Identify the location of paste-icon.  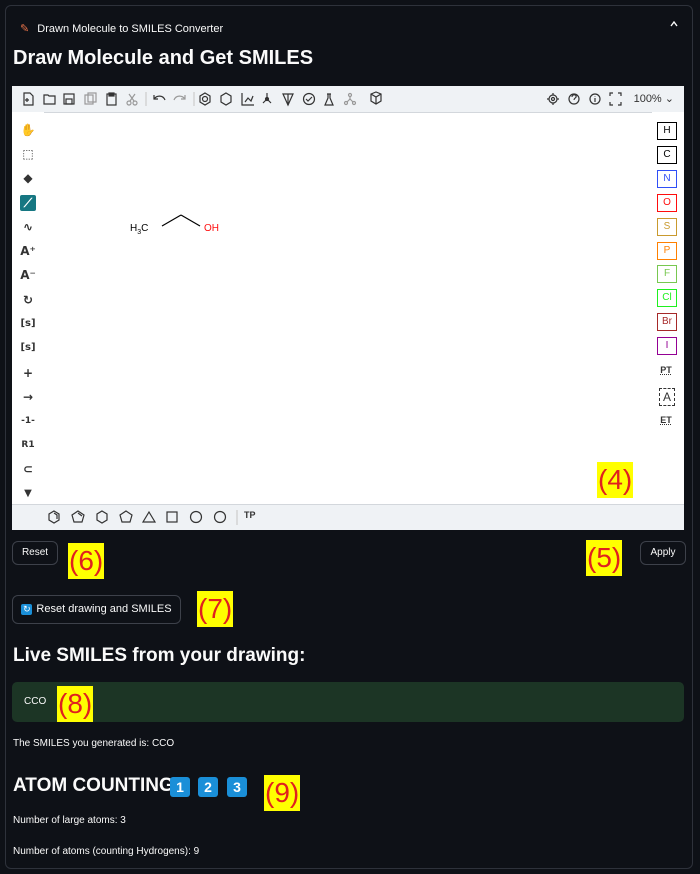
(111, 99).